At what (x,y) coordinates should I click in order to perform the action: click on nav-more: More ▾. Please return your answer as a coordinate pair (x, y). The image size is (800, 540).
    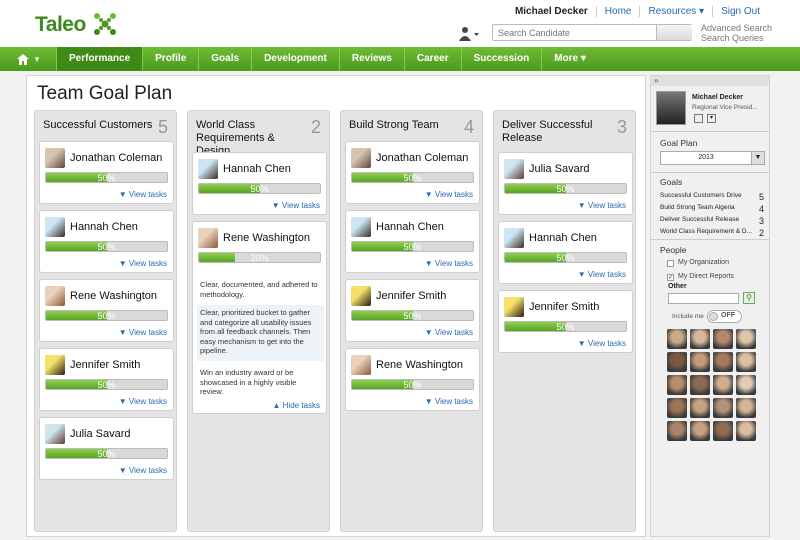
    Looking at the image, I should click on (569, 59).